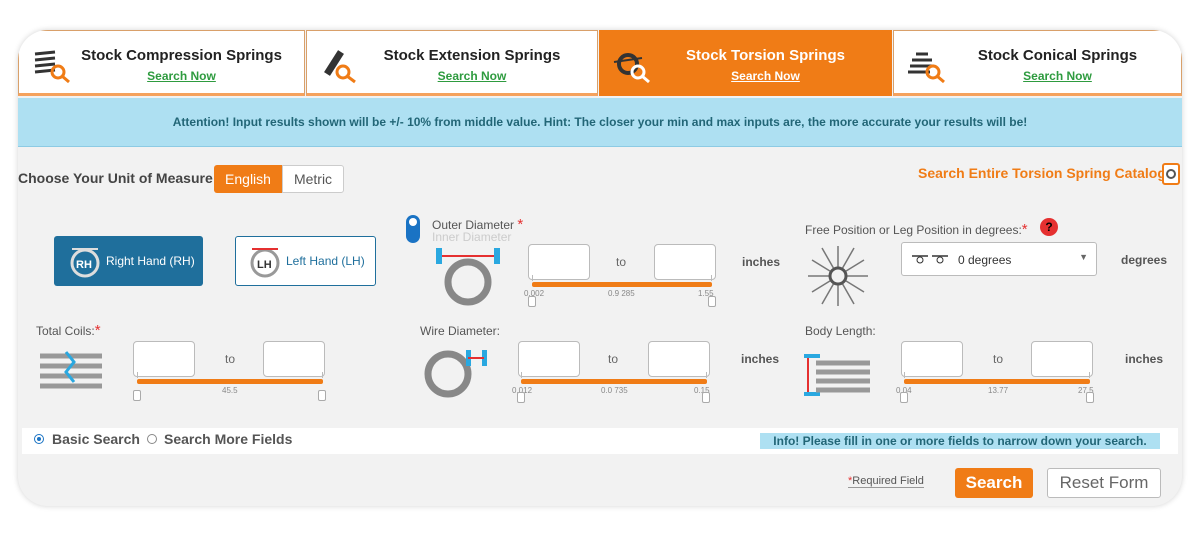 This screenshot has height=534, width=1200. Describe the element at coordinates (1104, 483) in the screenshot. I see `reset-form-button: Reset Form` at that location.